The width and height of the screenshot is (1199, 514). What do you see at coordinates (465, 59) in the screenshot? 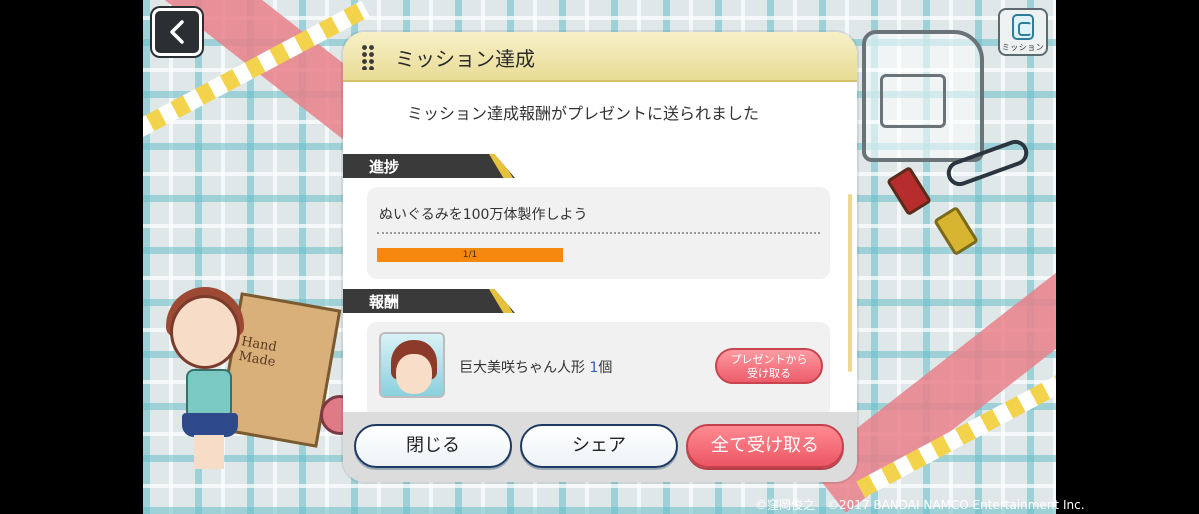
I see `dialog-title: ミッション達成` at bounding box center [465, 59].